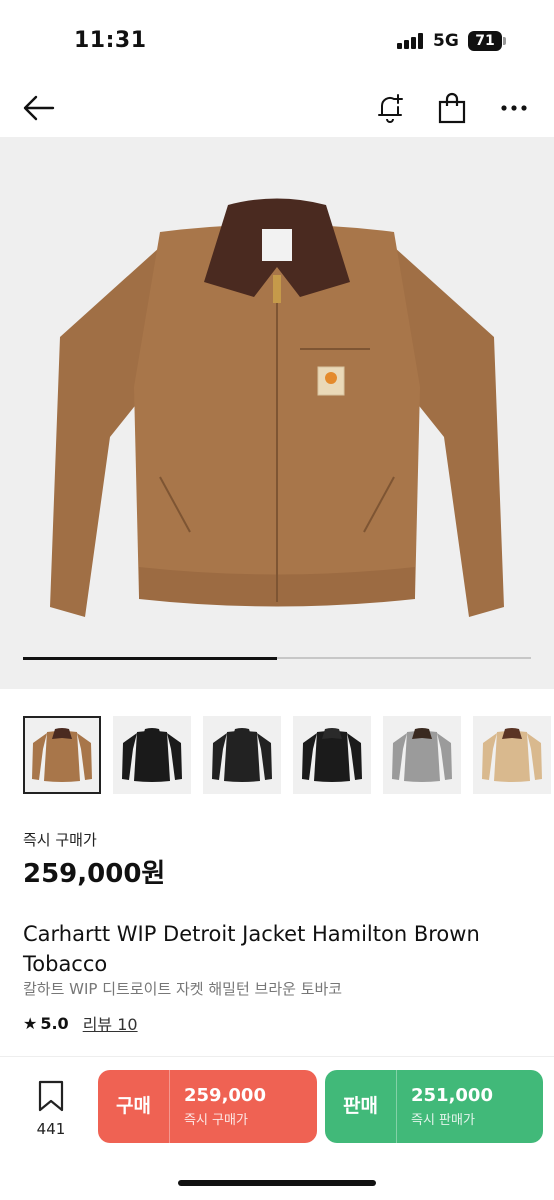 The width and height of the screenshot is (554, 1200). Describe the element at coordinates (183, 989) in the screenshot. I see `product-subtitle: 칼하트 WIP 디트로이트 자켓 해밀턴 브라운 토바코` at that location.